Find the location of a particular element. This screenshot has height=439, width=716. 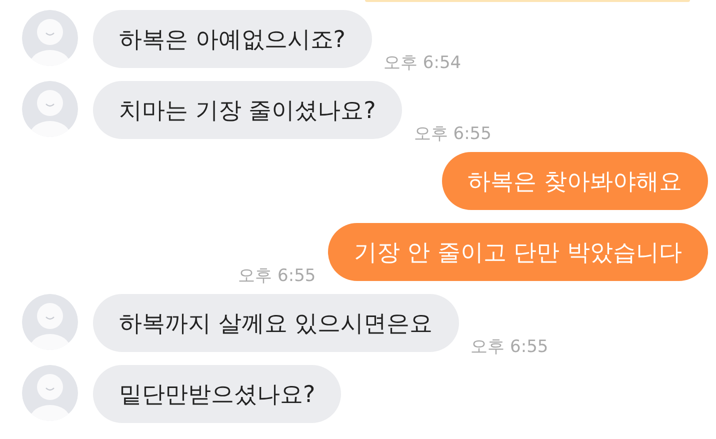

message-bubble: 하복은 찾아봐야해요 is located at coordinates (575, 181).